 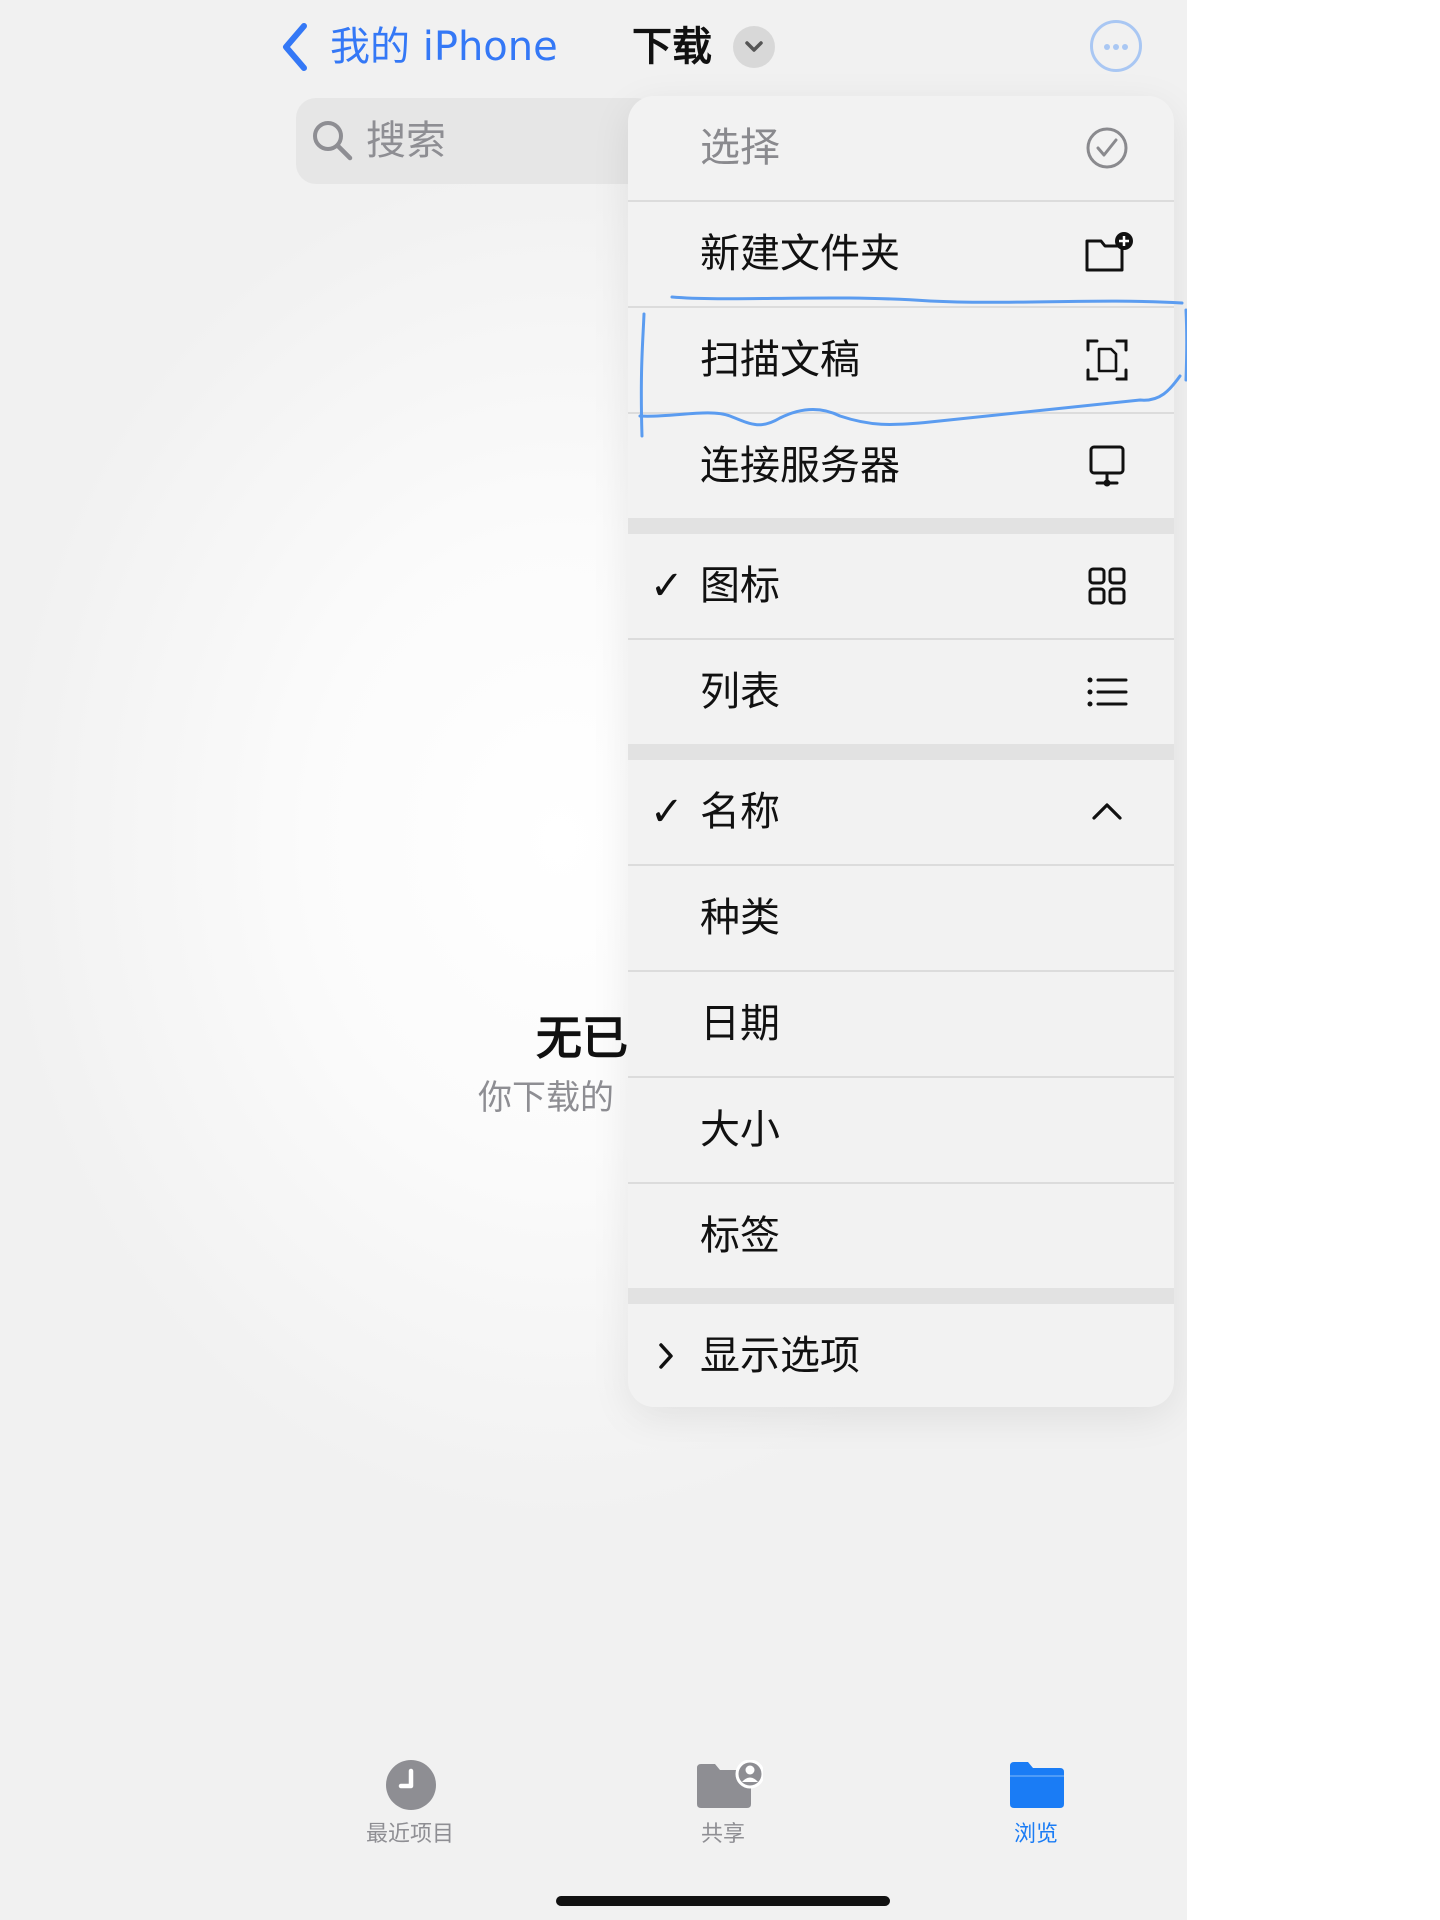 I want to click on doc-scan-icon, so click(x=1107, y=360).